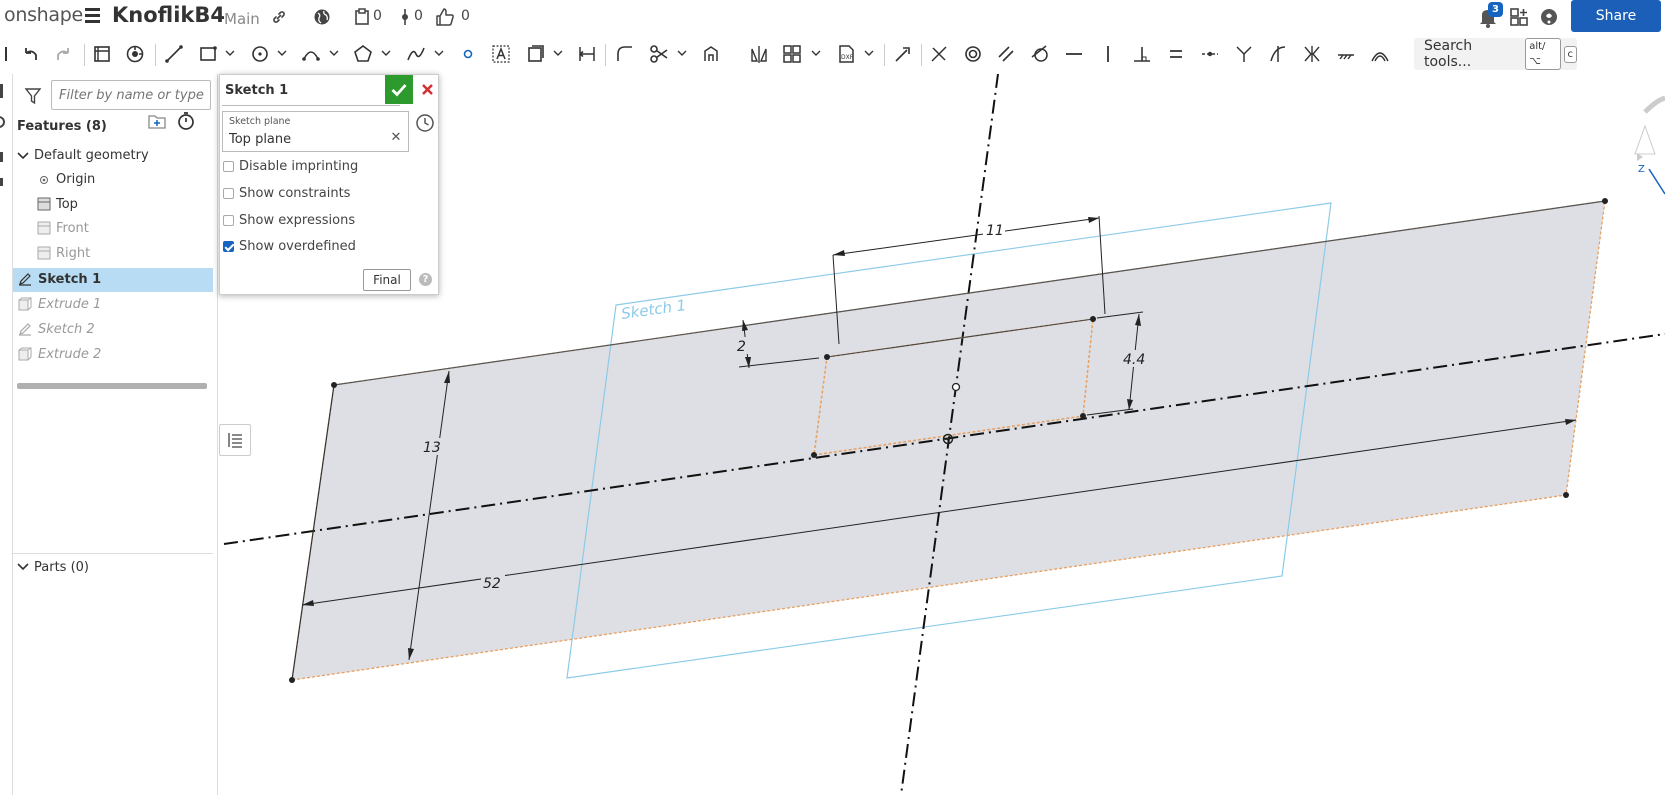 The height and width of the screenshot is (795, 1665). Describe the element at coordinates (256, 90) in the screenshot. I see `sketch-dialog-title: Sketch 1` at that location.